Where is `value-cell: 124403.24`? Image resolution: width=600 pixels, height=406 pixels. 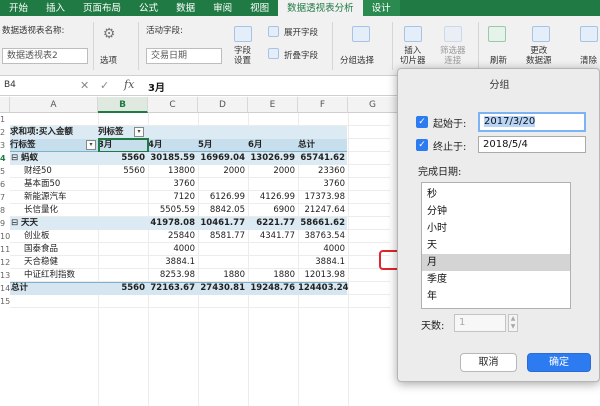
value-cell: 124403.24 is located at coordinates (323, 288).